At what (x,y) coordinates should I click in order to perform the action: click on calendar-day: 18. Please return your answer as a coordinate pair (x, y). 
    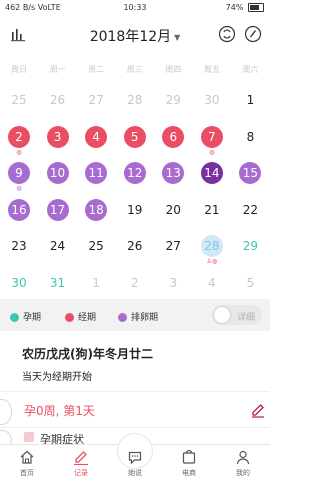
    Looking at the image, I should click on (96, 208).